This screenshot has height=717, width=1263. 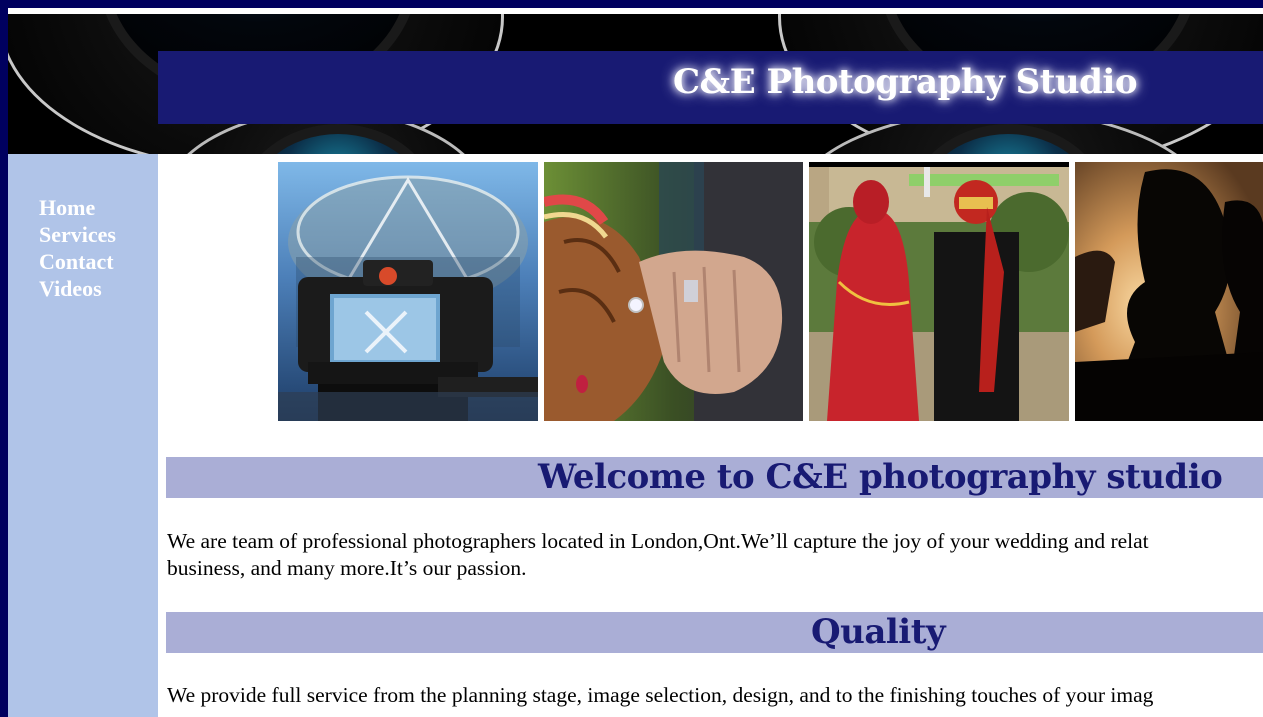 I want to click on sidebar-item-home: Home, so click(x=77, y=207).